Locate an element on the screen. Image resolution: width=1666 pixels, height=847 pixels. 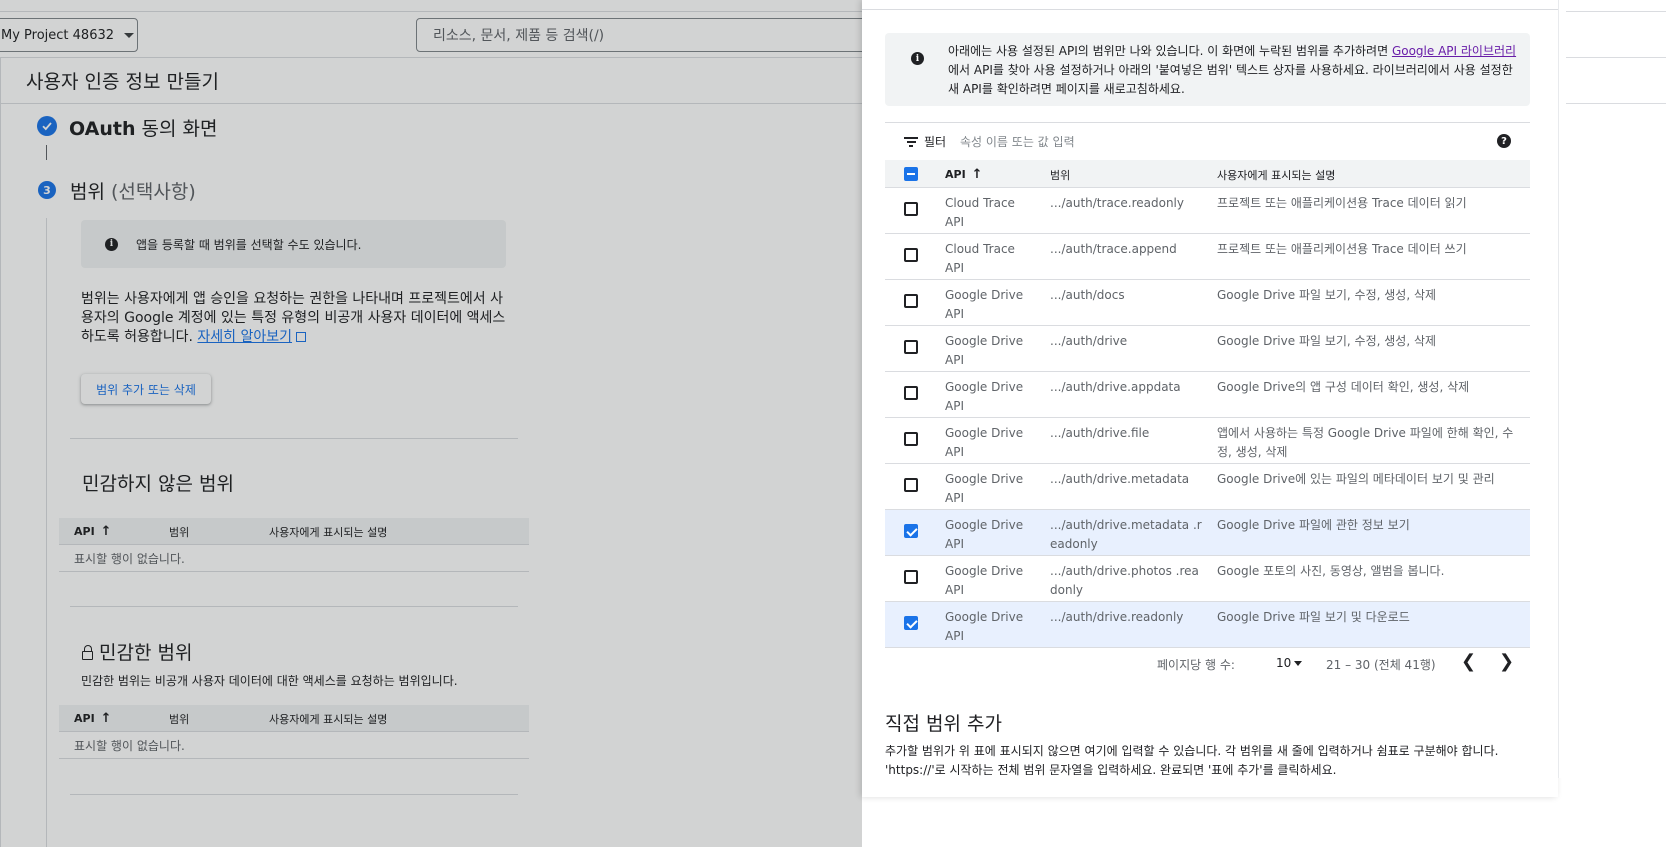
google-api-library-link: Google API 라이브러리 is located at coordinates (1454, 51).